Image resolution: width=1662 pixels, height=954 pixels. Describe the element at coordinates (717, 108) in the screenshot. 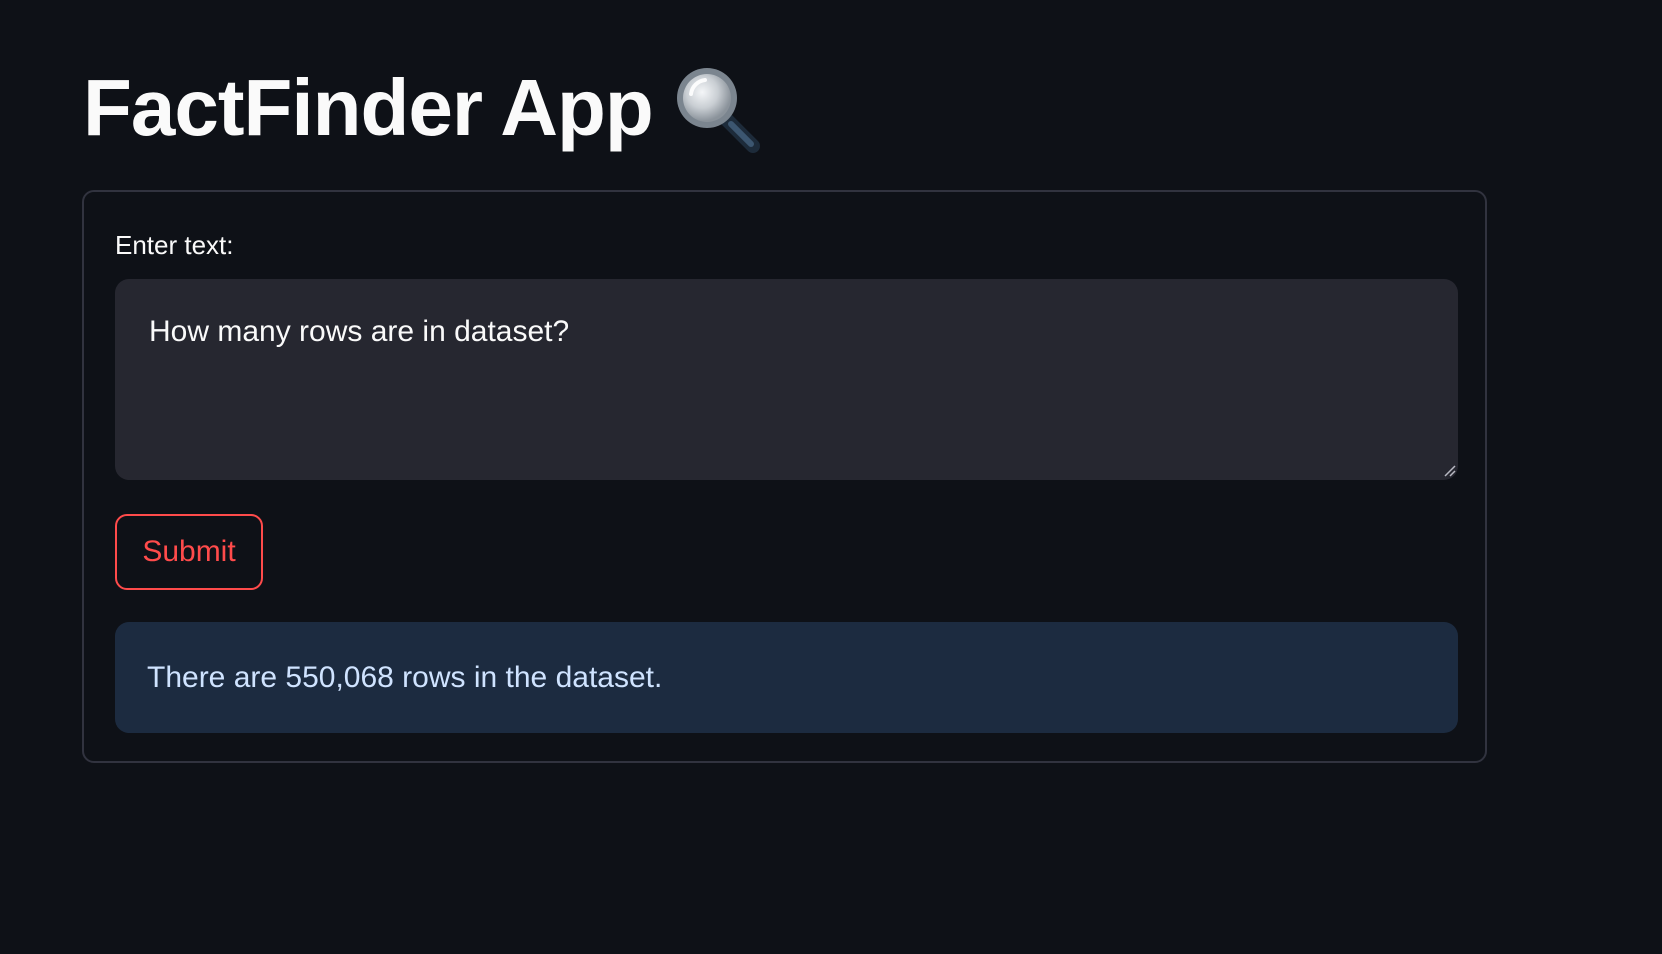

I see `magnifying-glass-icon` at that location.